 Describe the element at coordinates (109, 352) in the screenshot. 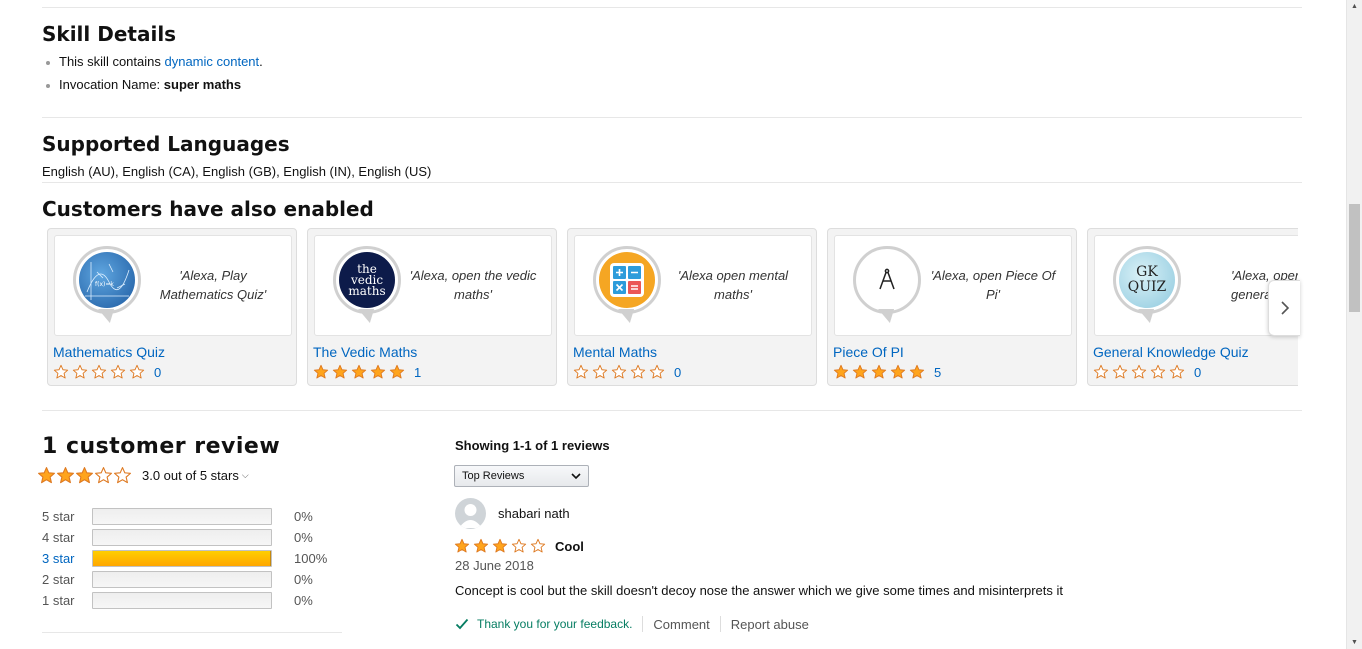

I see `skill-card-title: Mathematics Quiz` at that location.